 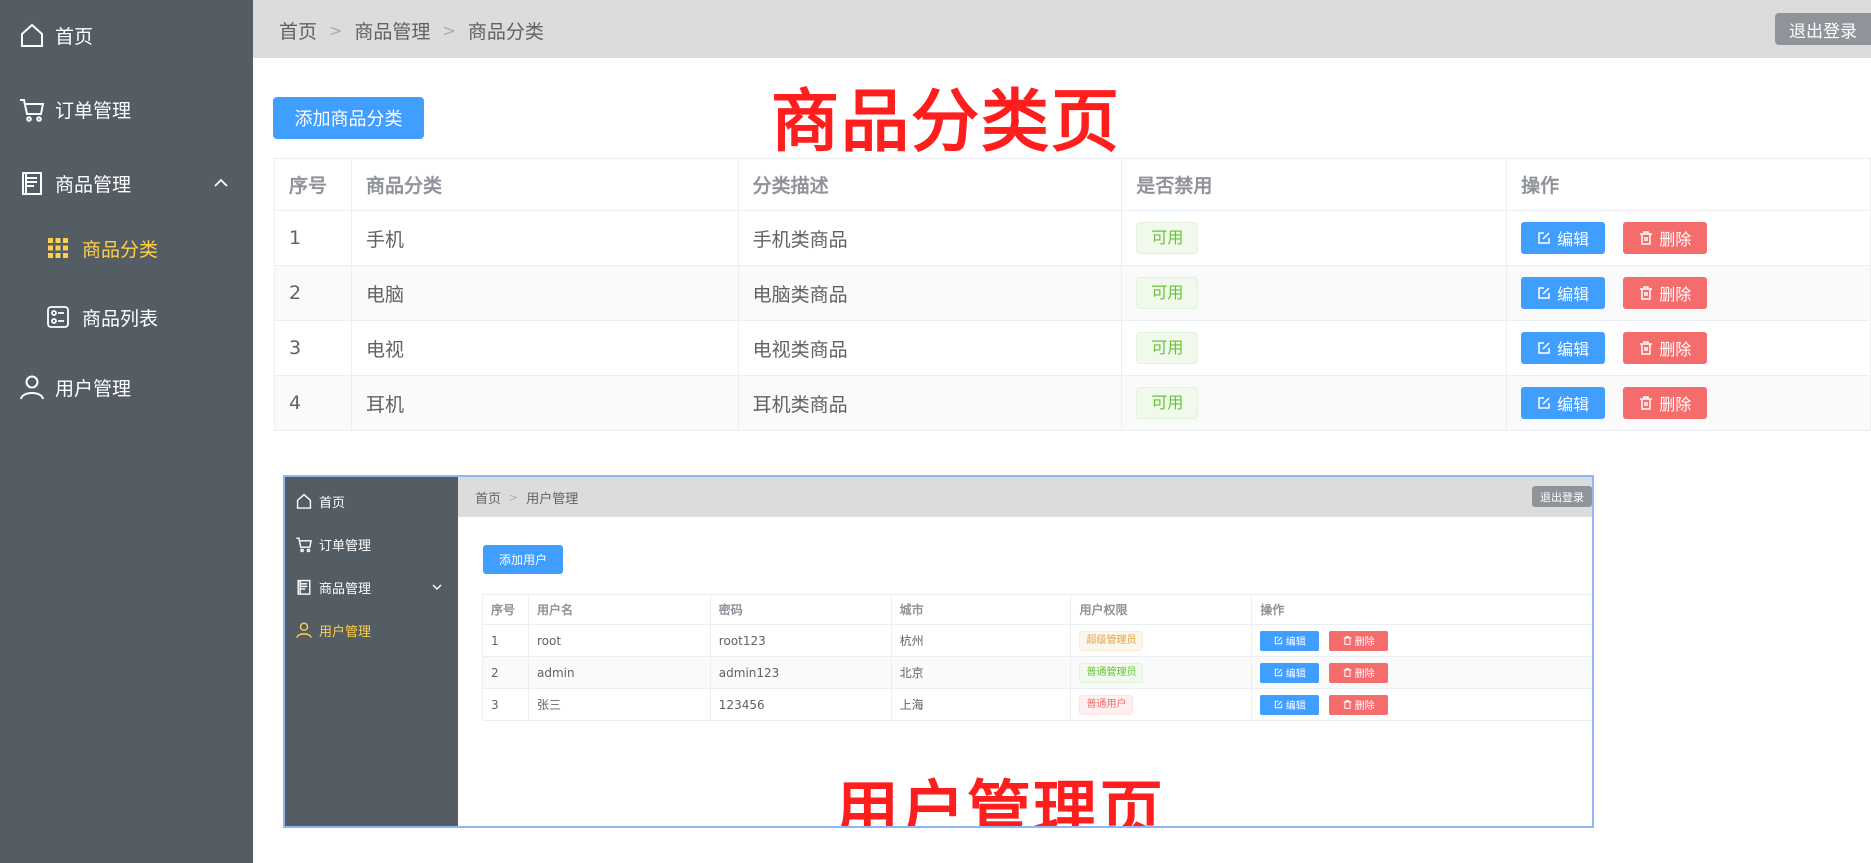 What do you see at coordinates (1037, 609) in the screenshot?
I see `table-header-row: 序号 用户名 密码 城市 用户权限 操作` at bounding box center [1037, 609].